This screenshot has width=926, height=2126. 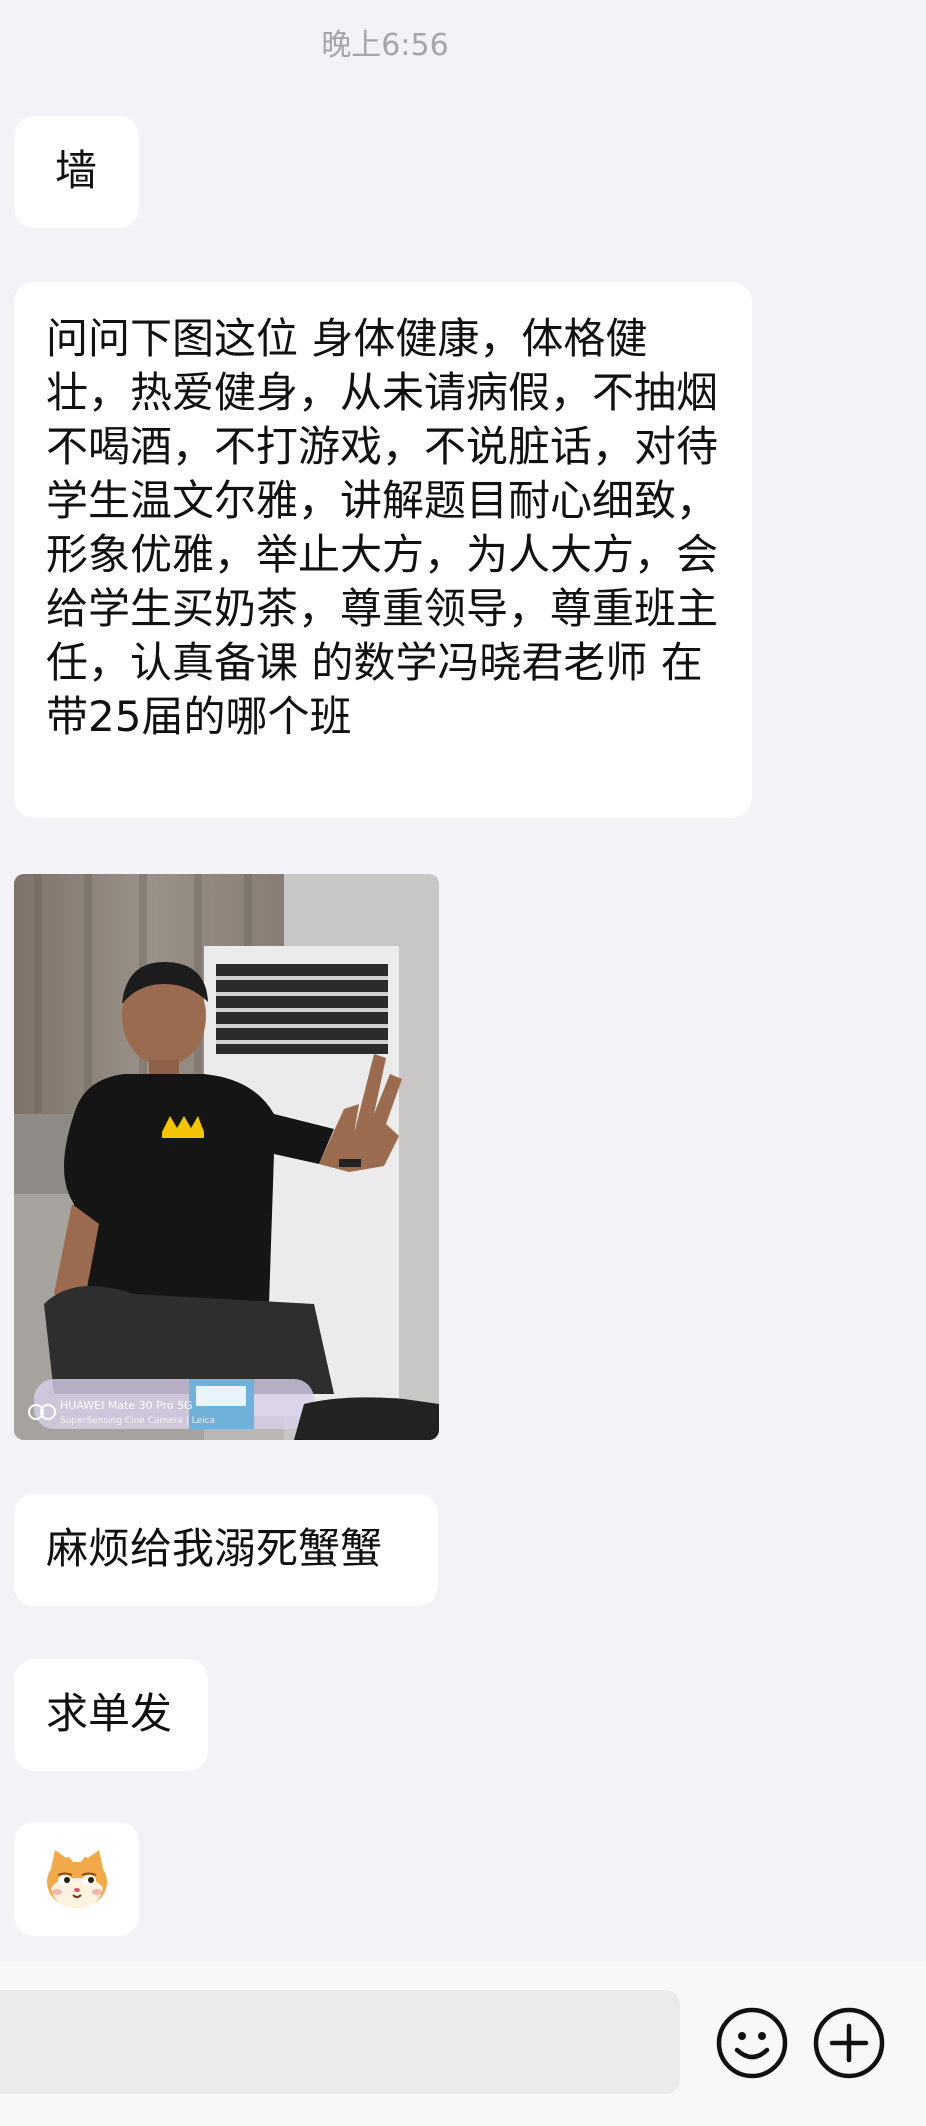 I want to click on input-bar, so click(x=463, y=2044).